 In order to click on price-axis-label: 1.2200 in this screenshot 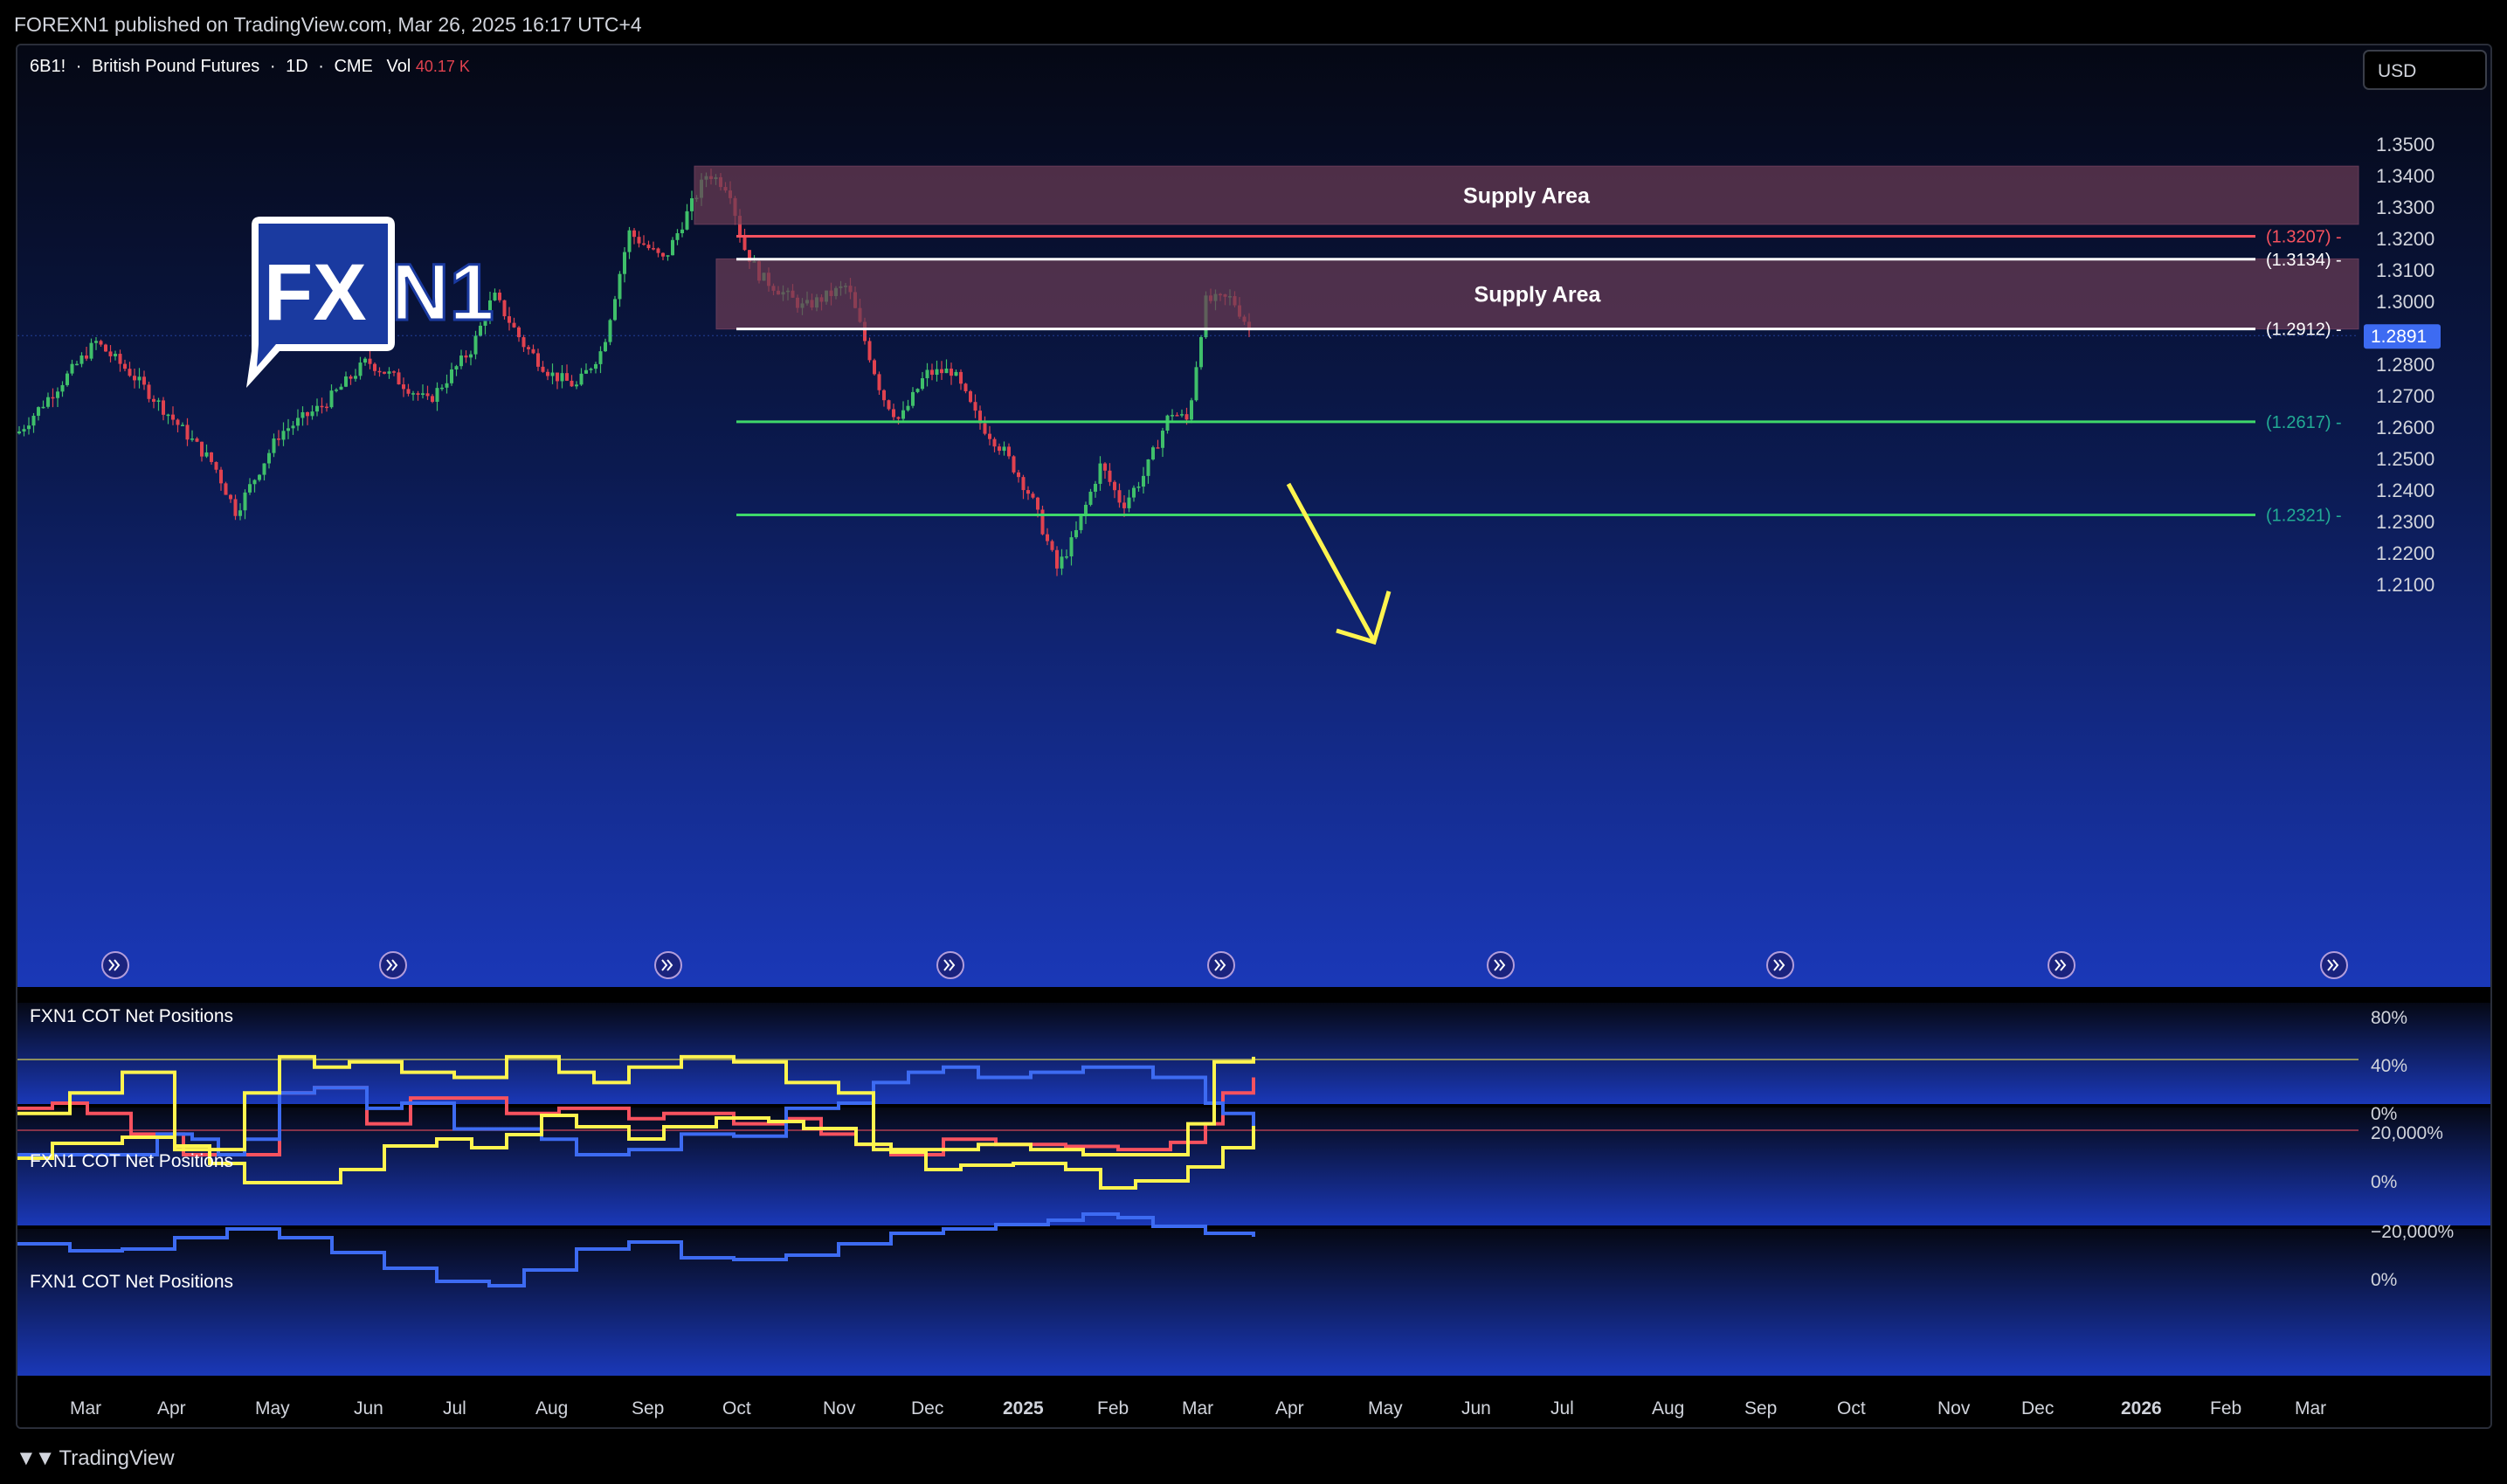, I will do `click(2405, 553)`.